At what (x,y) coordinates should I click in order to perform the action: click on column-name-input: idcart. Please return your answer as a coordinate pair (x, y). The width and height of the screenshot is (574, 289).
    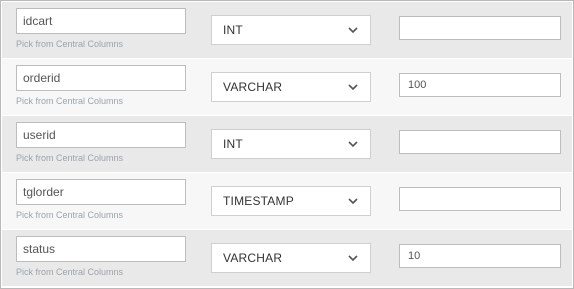
    Looking at the image, I should click on (101, 21).